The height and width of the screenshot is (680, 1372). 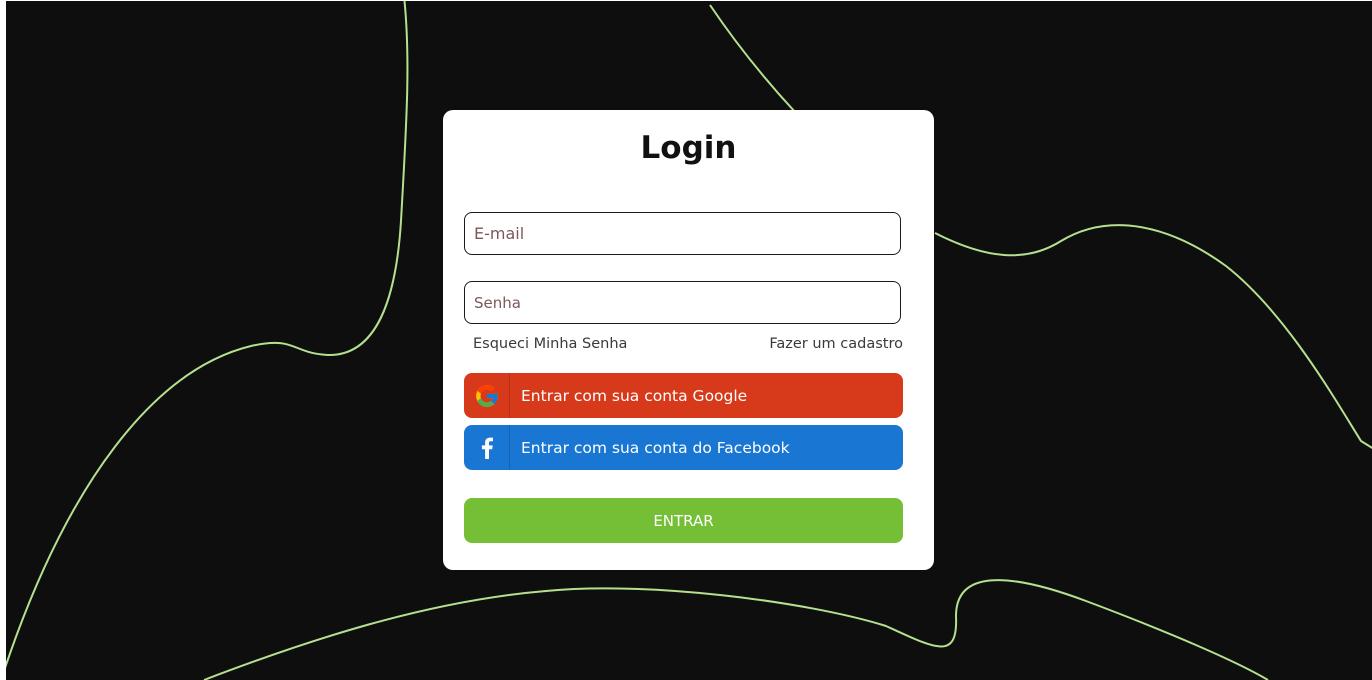 I want to click on facebook-icon, so click(x=487, y=447).